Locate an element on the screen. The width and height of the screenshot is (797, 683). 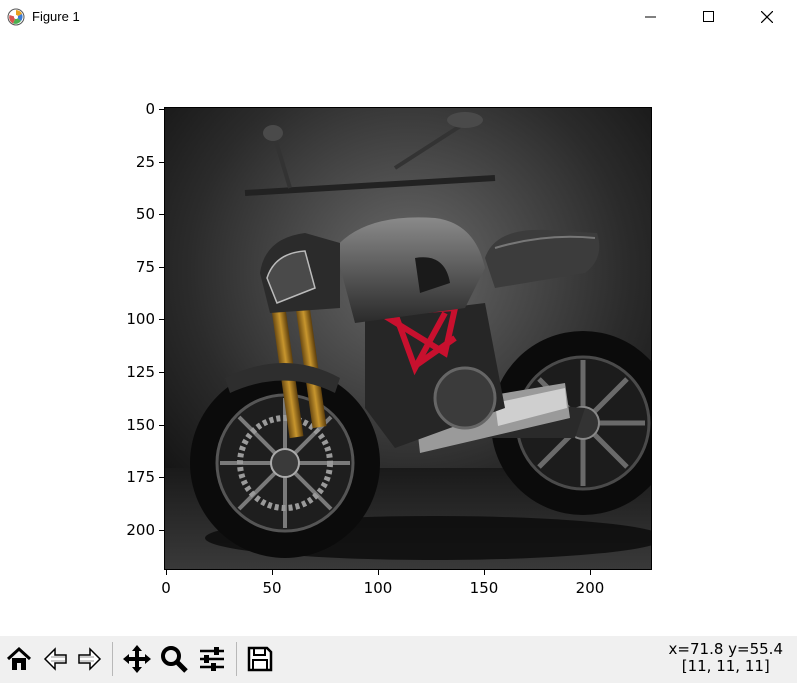
status-readout: x=71.8 y=55.4 [11, 11, 11] is located at coordinates (726, 658).